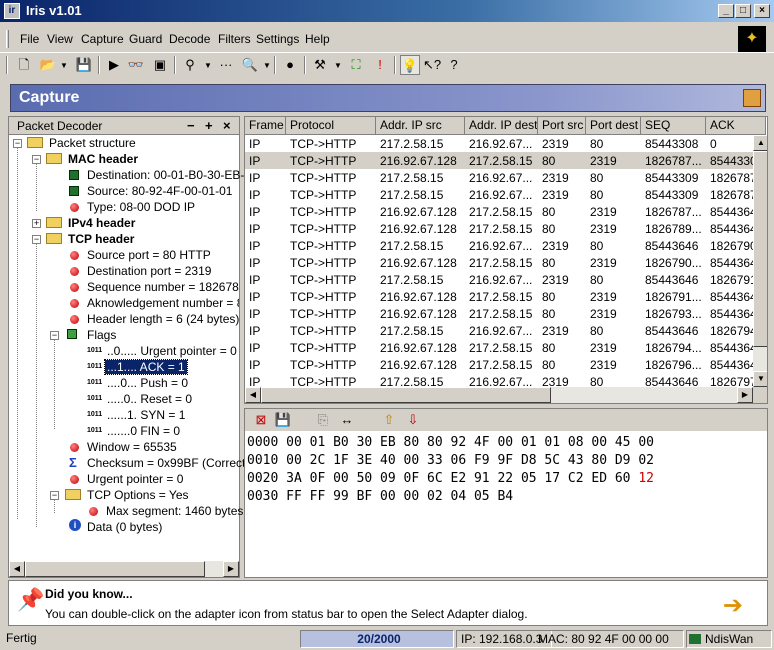  I want to click on tree-node-mac-type: Type: 08-00 DOD IP, so click(124, 207).